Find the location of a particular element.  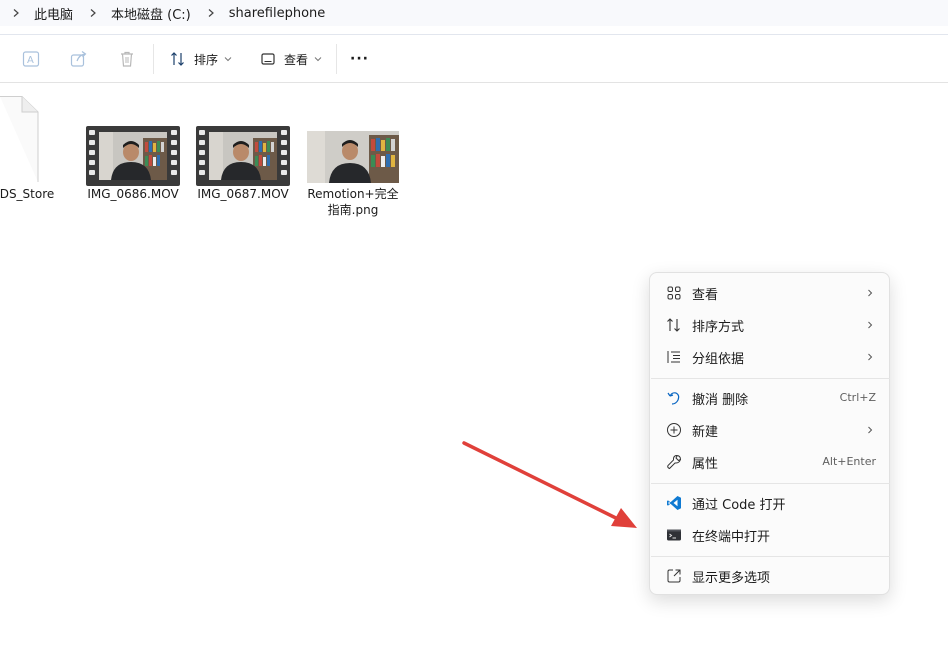

menu-item-label: 分组依据 is located at coordinates (718, 359).